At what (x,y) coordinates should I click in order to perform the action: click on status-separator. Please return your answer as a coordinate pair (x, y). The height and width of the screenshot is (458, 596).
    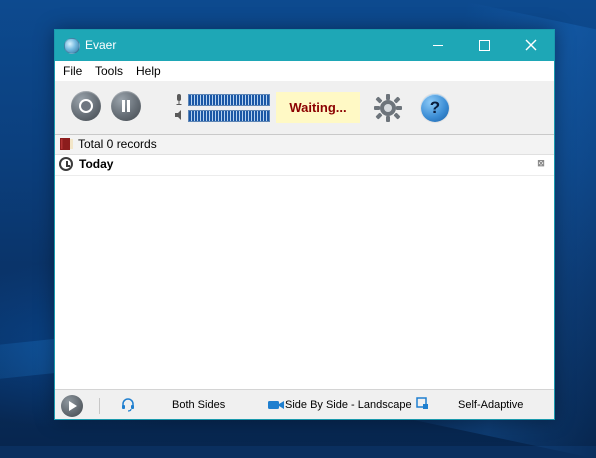
    Looking at the image, I should click on (99, 406).